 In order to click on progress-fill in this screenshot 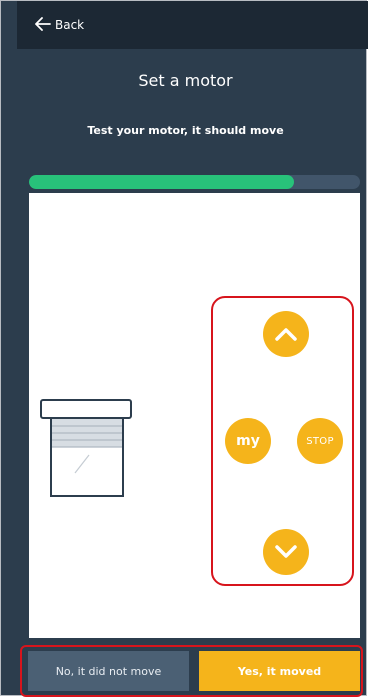, I will do `click(161, 182)`.